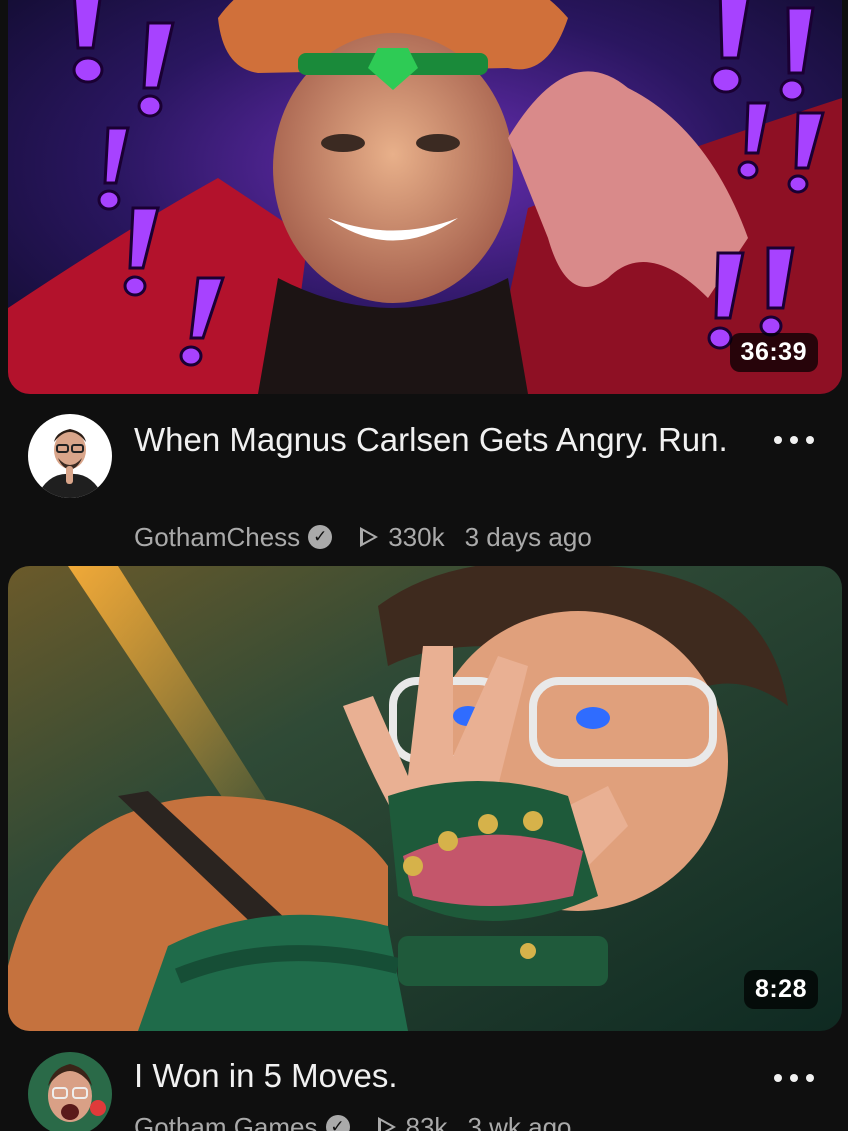 Image resolution: width=848 pixels, height=1131 pixels. I want to click on view-count: 83k, so click(426, 1121).